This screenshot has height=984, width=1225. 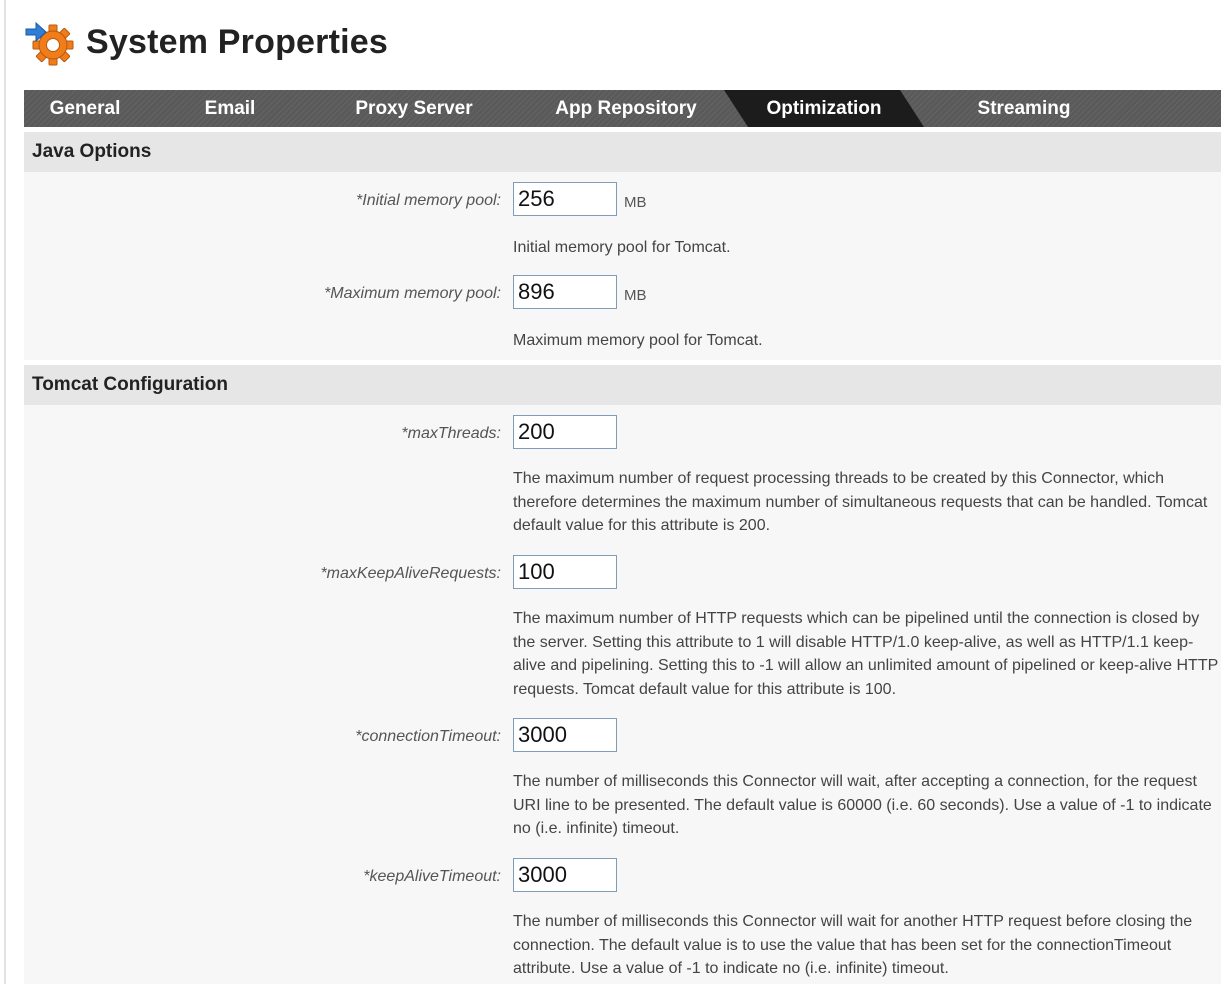 I want to click on tab-label: Proxy Server, so click(x=414, y=108).